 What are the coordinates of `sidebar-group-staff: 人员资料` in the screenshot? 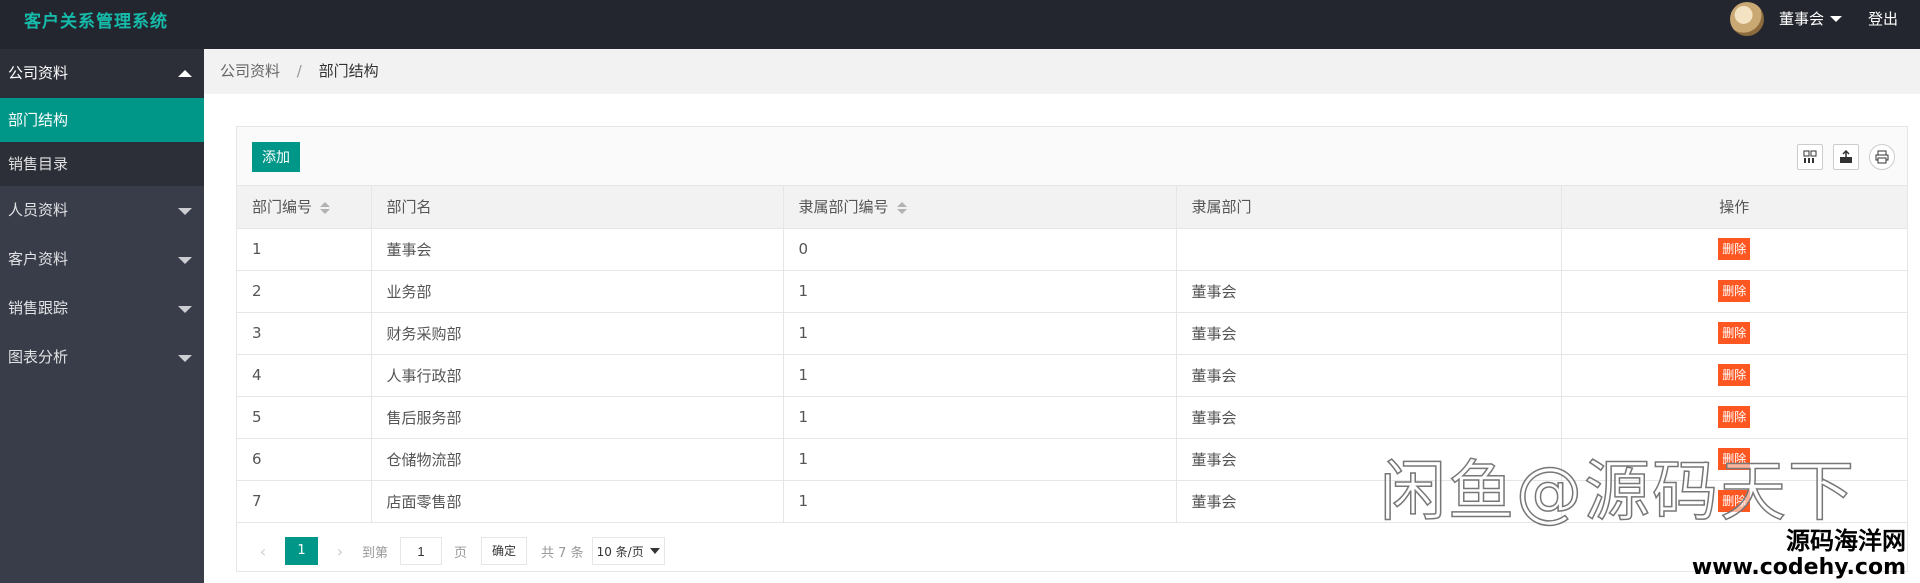 It's located at (102, 210).